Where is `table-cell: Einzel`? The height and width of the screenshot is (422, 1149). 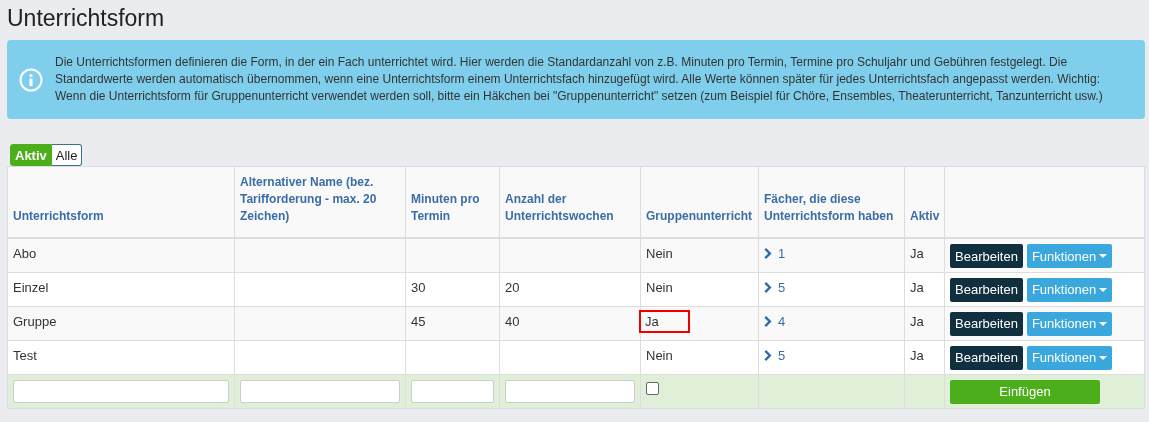
table-cell: Einzel is located at coordinates (31, 287).